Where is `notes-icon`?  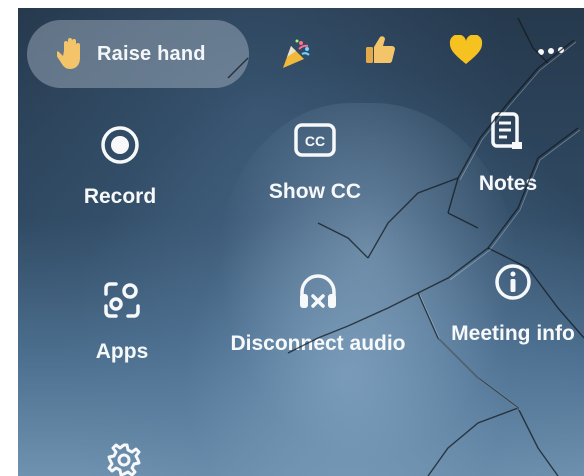
notes-icon is located at coordinates (508, 132).